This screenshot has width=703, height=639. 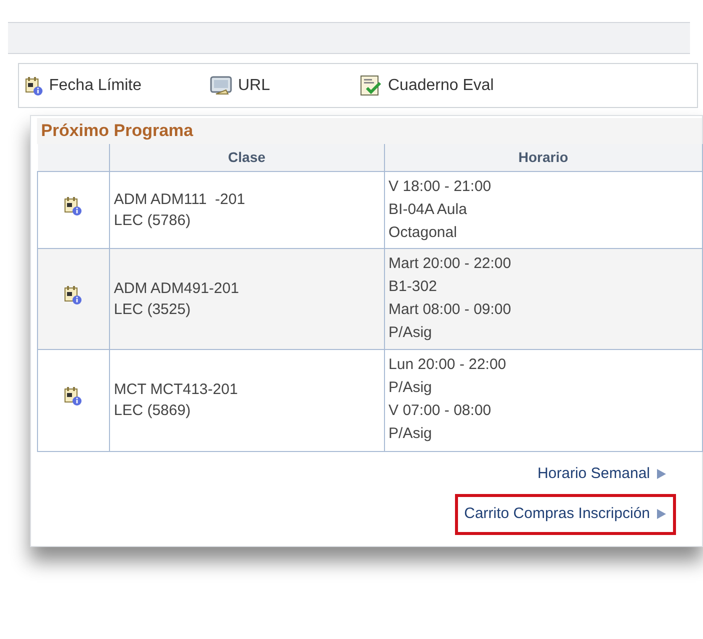 I want to click on link: Carrito Compras Inscripción, so click(x=565, y=514).